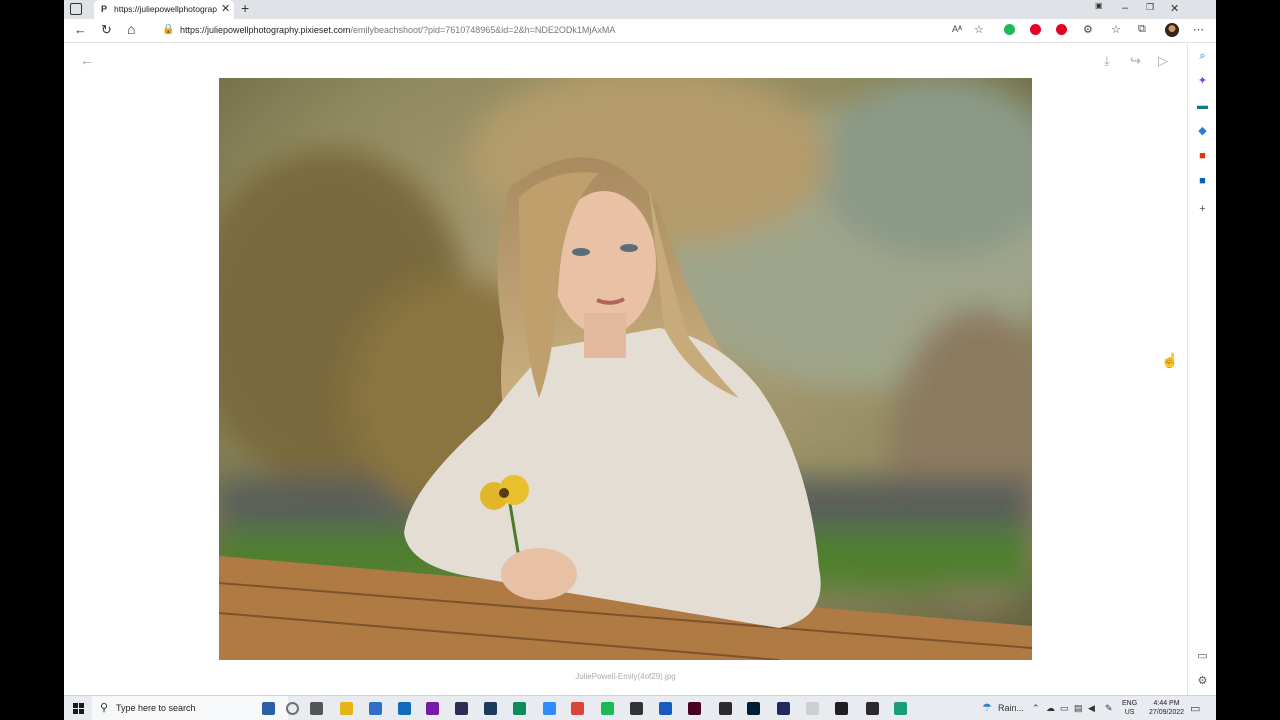  Describe the element at coordinates (168, 29) in the screenshot. I see `lock-icon: 🔒` at that location.